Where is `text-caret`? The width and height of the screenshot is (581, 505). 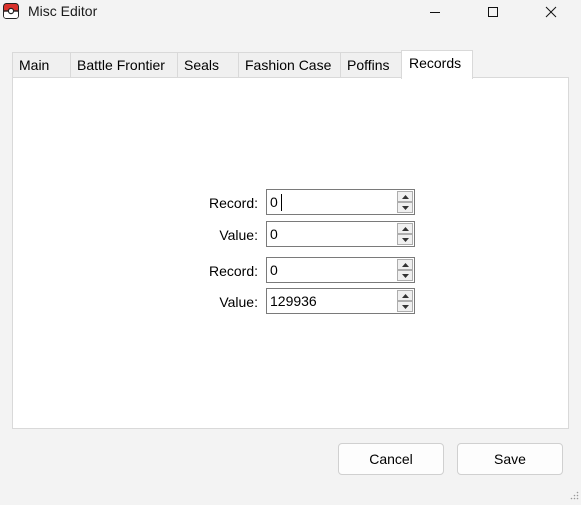
text-caret is located at coordinates (281, 202).